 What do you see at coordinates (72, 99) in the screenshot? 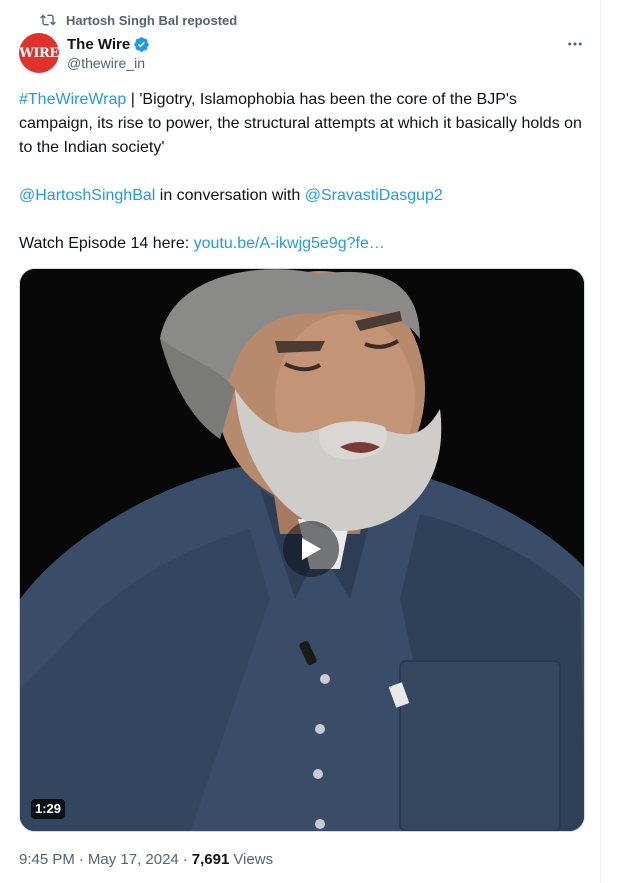
I see `hashtag-link: #TheWireWrap` at bounding box center [72, 99].